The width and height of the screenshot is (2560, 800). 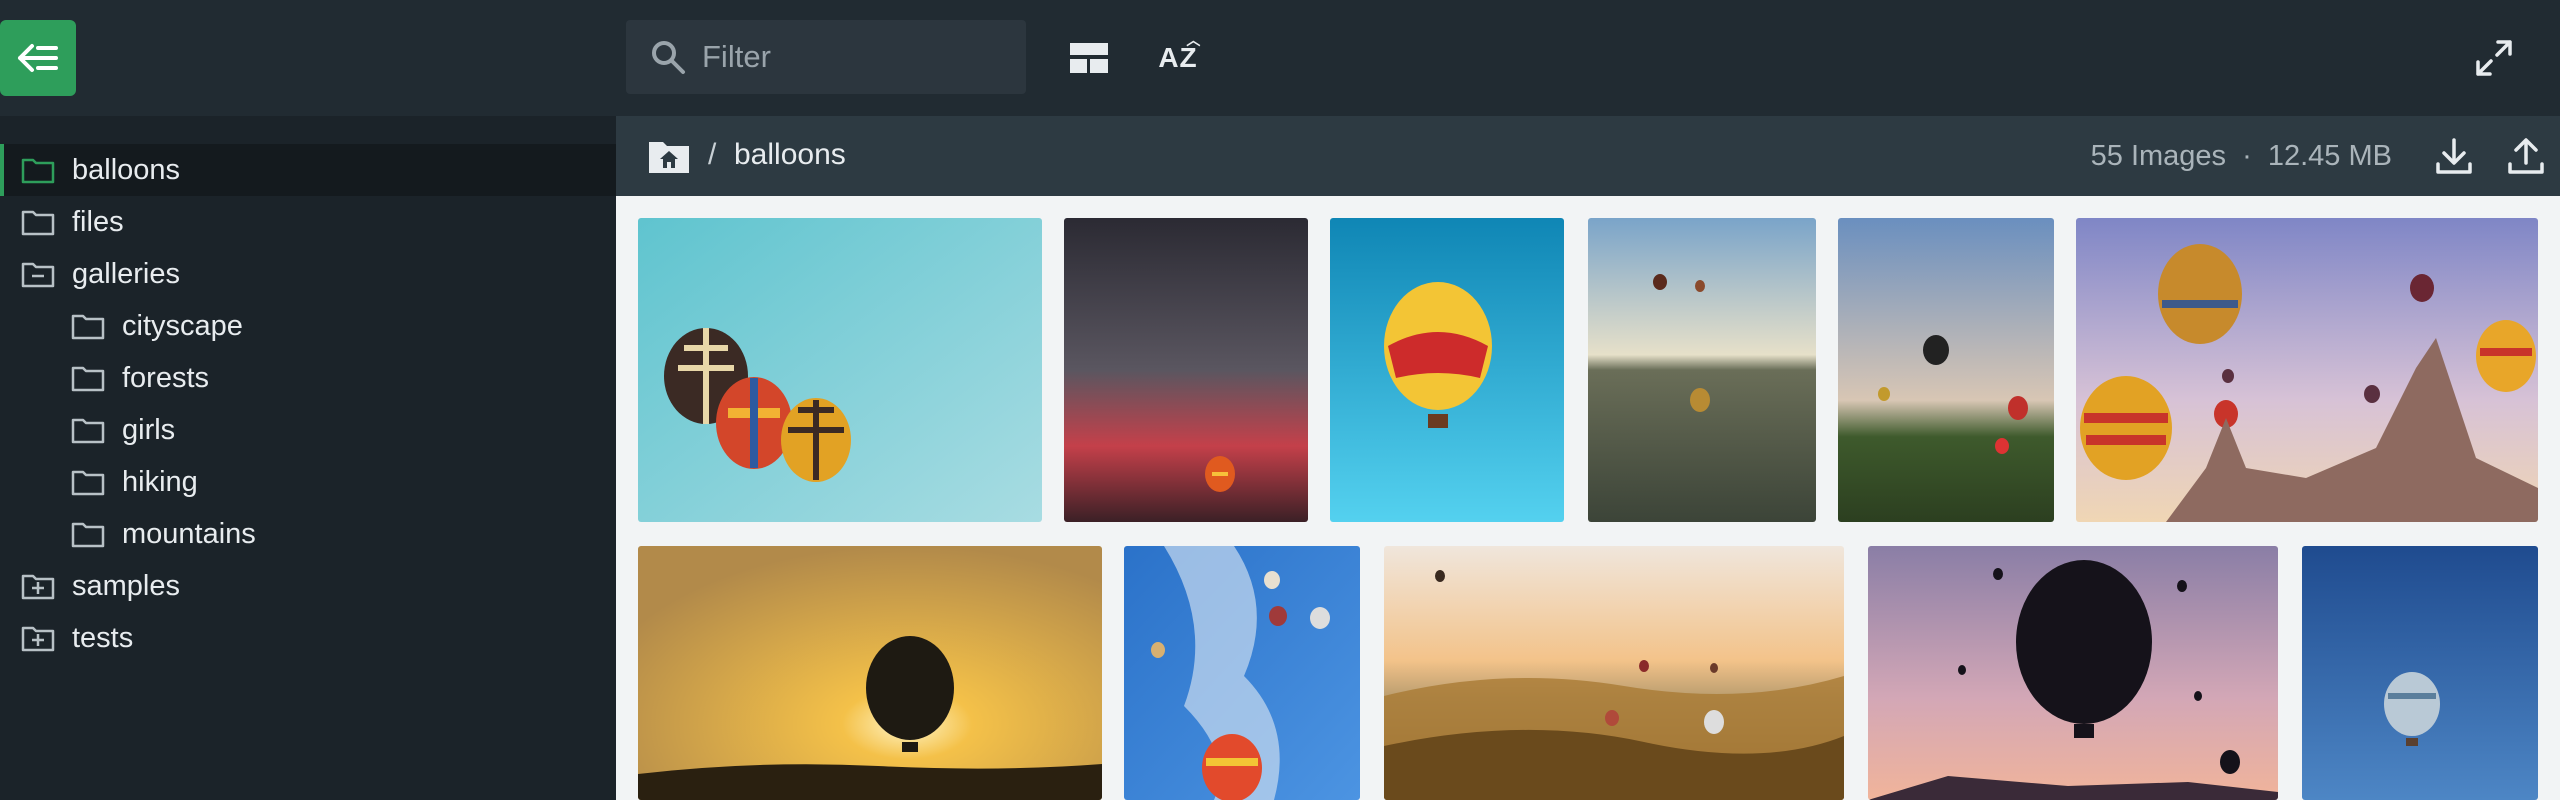 I want to click on folder-home-icon, so click(x=669, y=157).